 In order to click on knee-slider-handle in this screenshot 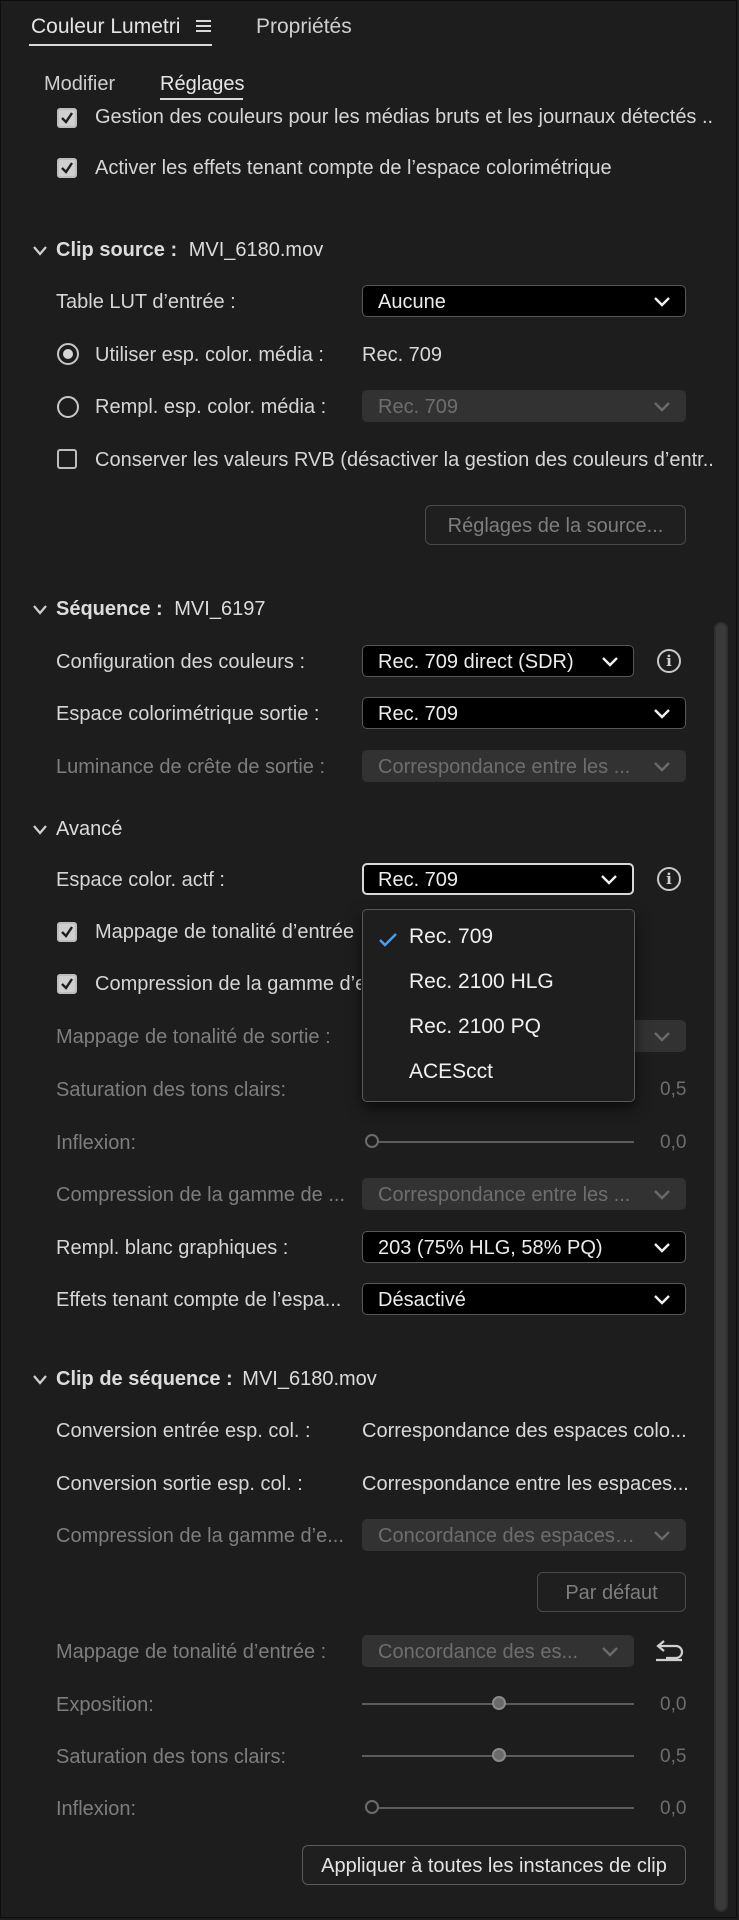, I will do `click(372, 1141)`.